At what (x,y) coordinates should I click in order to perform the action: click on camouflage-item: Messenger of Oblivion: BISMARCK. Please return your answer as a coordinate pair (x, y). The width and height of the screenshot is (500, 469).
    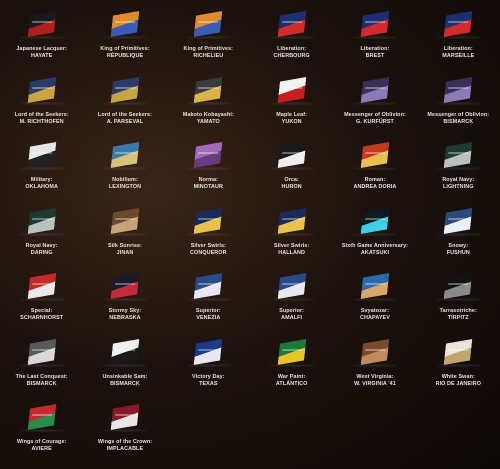
    Looking at the image, I should click on (458, 105).